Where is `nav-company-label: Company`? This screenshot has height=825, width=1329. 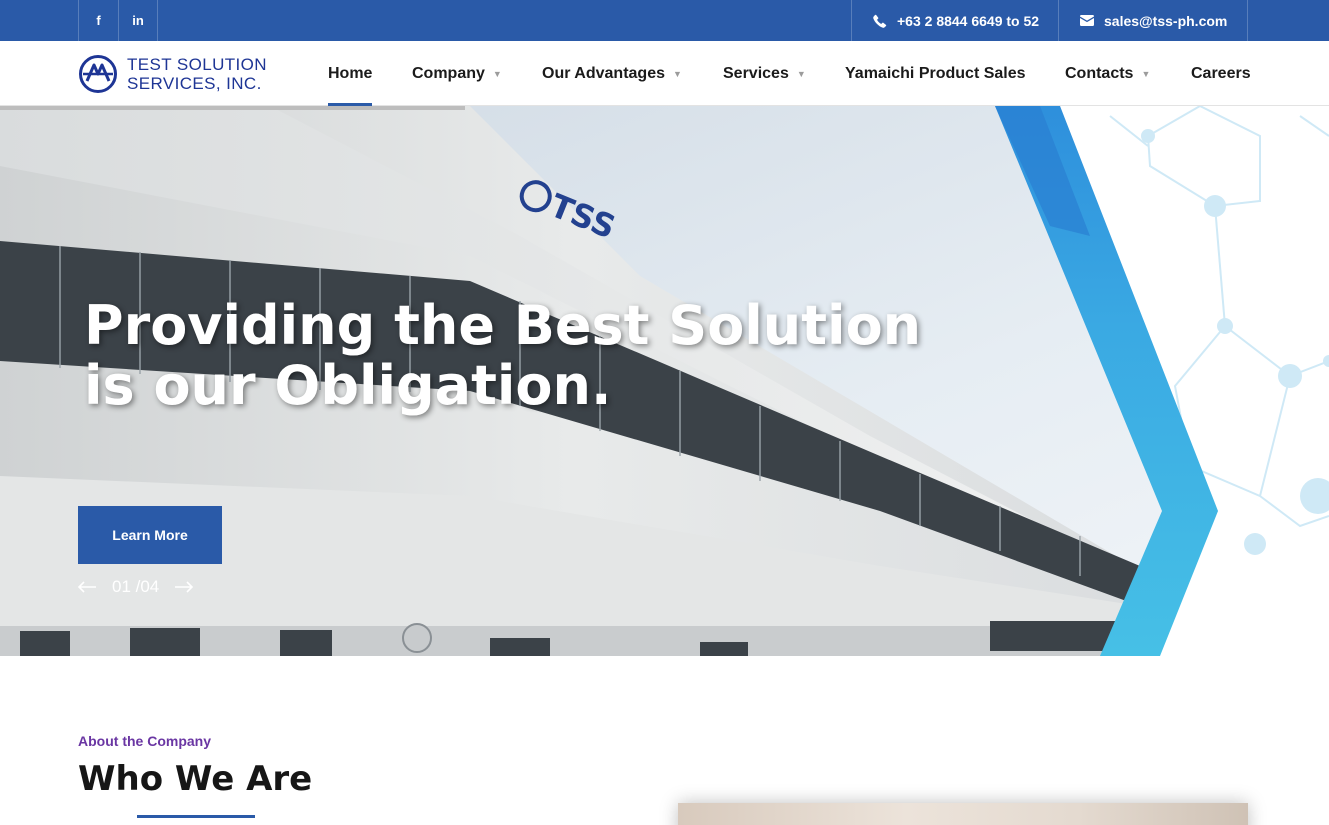 nav-company-label: Company is located at coordinates (448, 73).